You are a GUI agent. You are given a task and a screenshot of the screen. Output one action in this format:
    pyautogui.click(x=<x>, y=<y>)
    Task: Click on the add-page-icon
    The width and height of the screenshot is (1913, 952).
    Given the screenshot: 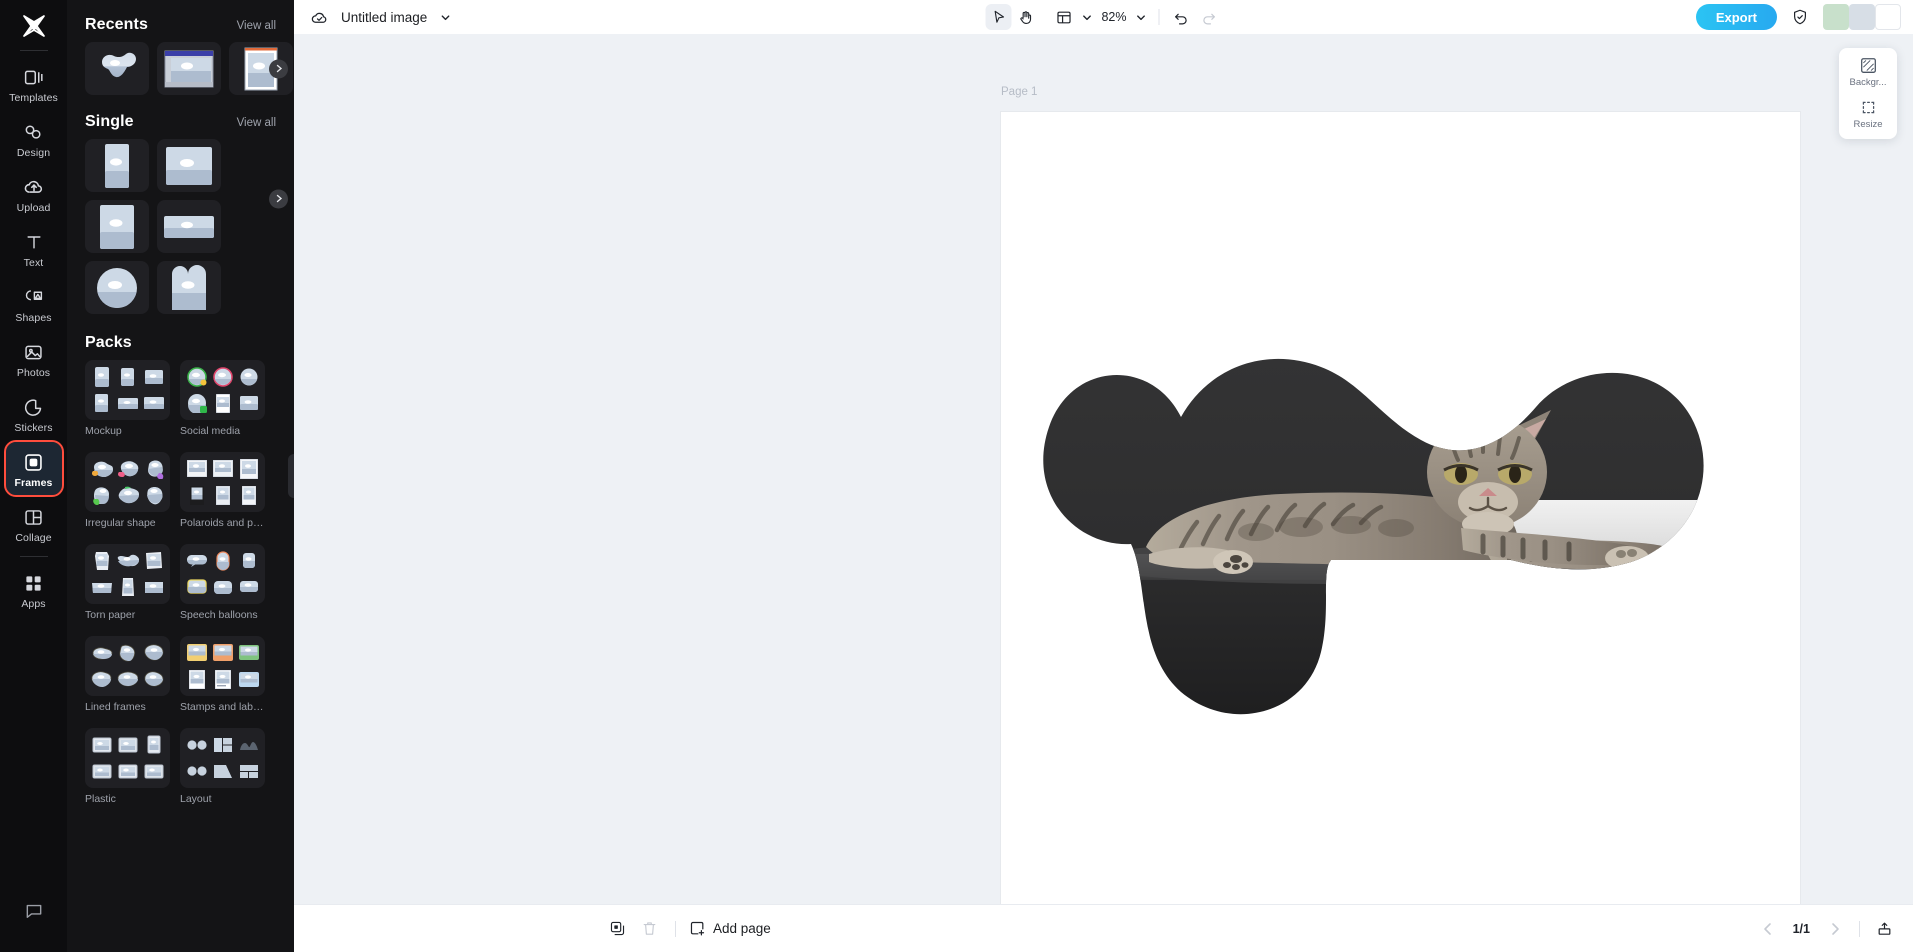 What is the action you would take?
    pyautogui.click(x=697, y=928)
    